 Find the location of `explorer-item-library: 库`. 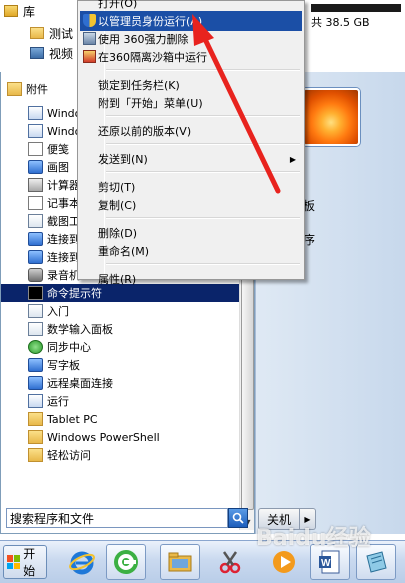

explorer-item-library: 库 is located at coordinates (19, 11).